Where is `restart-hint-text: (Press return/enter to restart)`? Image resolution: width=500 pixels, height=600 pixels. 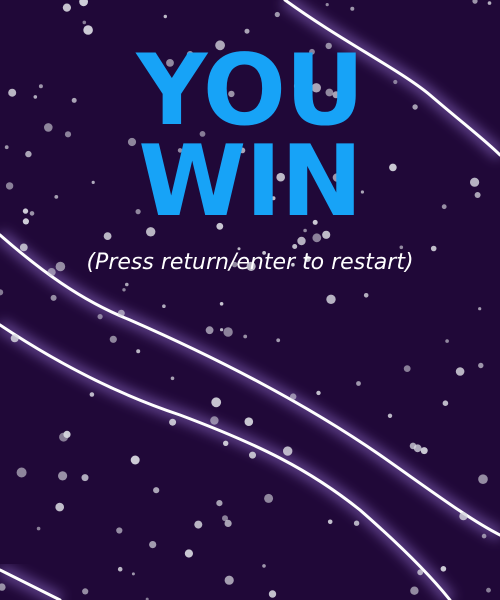
restart-hint-text: (Press return/enter to restart) is located at coordinates (250, 262).